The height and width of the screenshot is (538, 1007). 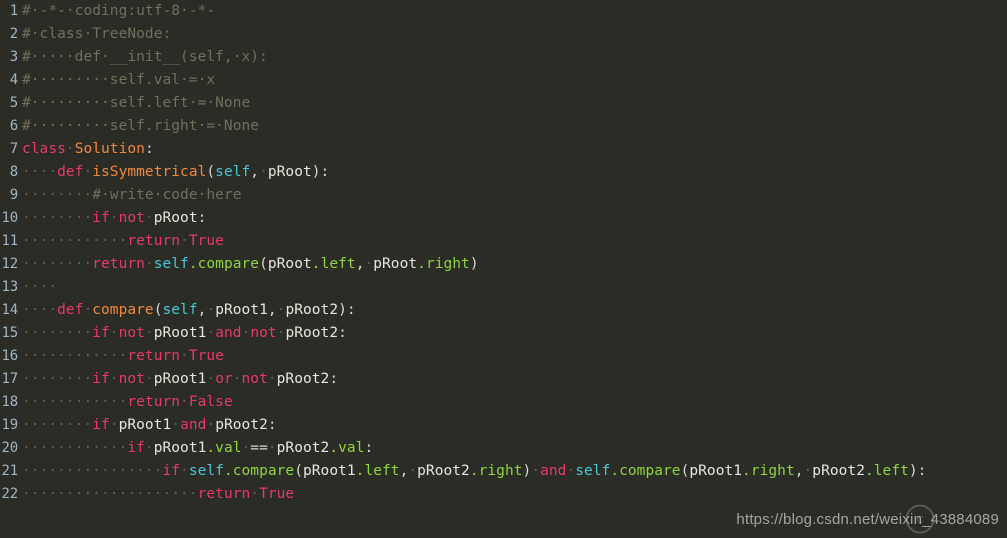 What do you see at coordinates (156, 494) in the screenshot?
I see `code-line-content: ····················return·True` at bounding box center [156, 494].